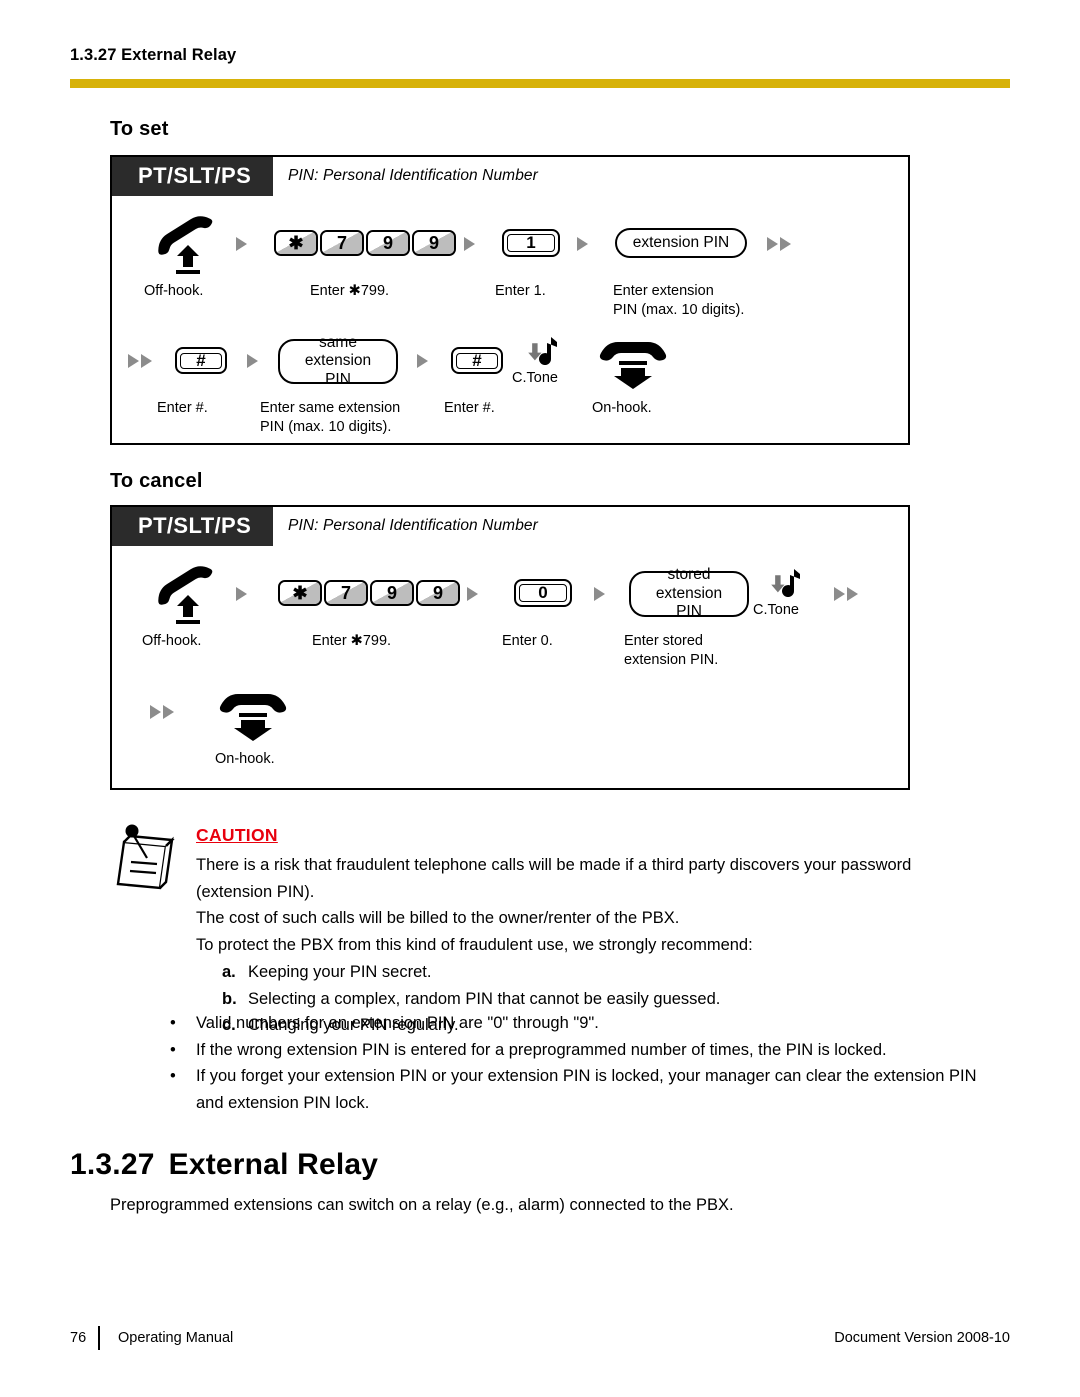 Image resolution: width=1080 pixels, height=1397 pixels. I want to click on to-set-step-offhook, so click(188, 248).